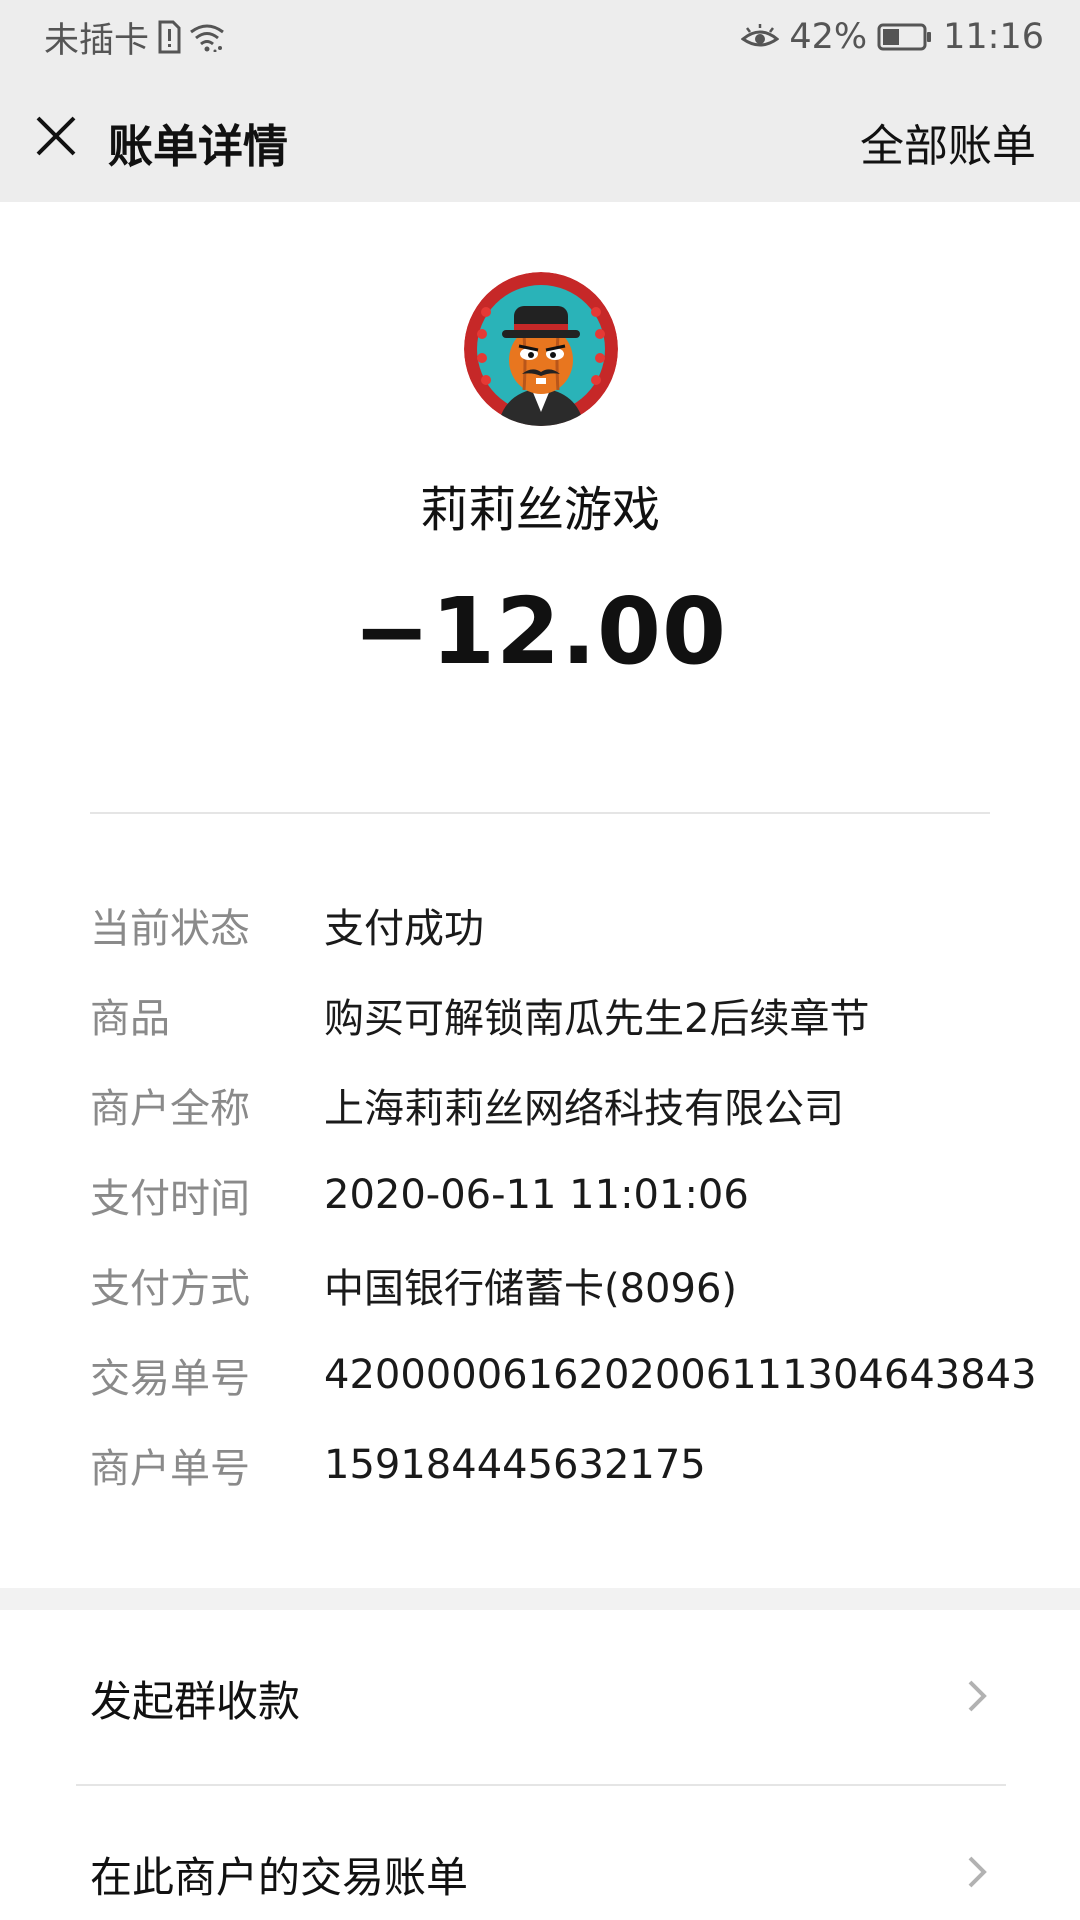 The width and height of the screenshot is (1080, 1920). Describe the element at coordinates (531, 1289) in the screenshot. I see `detail-value: 中国银行储蓄卡(8096)` at that location.